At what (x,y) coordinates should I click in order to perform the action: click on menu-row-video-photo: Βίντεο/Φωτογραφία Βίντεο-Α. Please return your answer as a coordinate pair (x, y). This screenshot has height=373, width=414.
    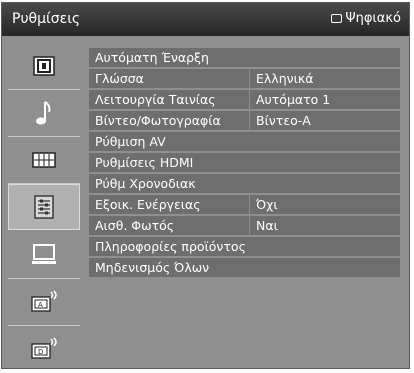
    Looking at the image, I should click on (244, 120).